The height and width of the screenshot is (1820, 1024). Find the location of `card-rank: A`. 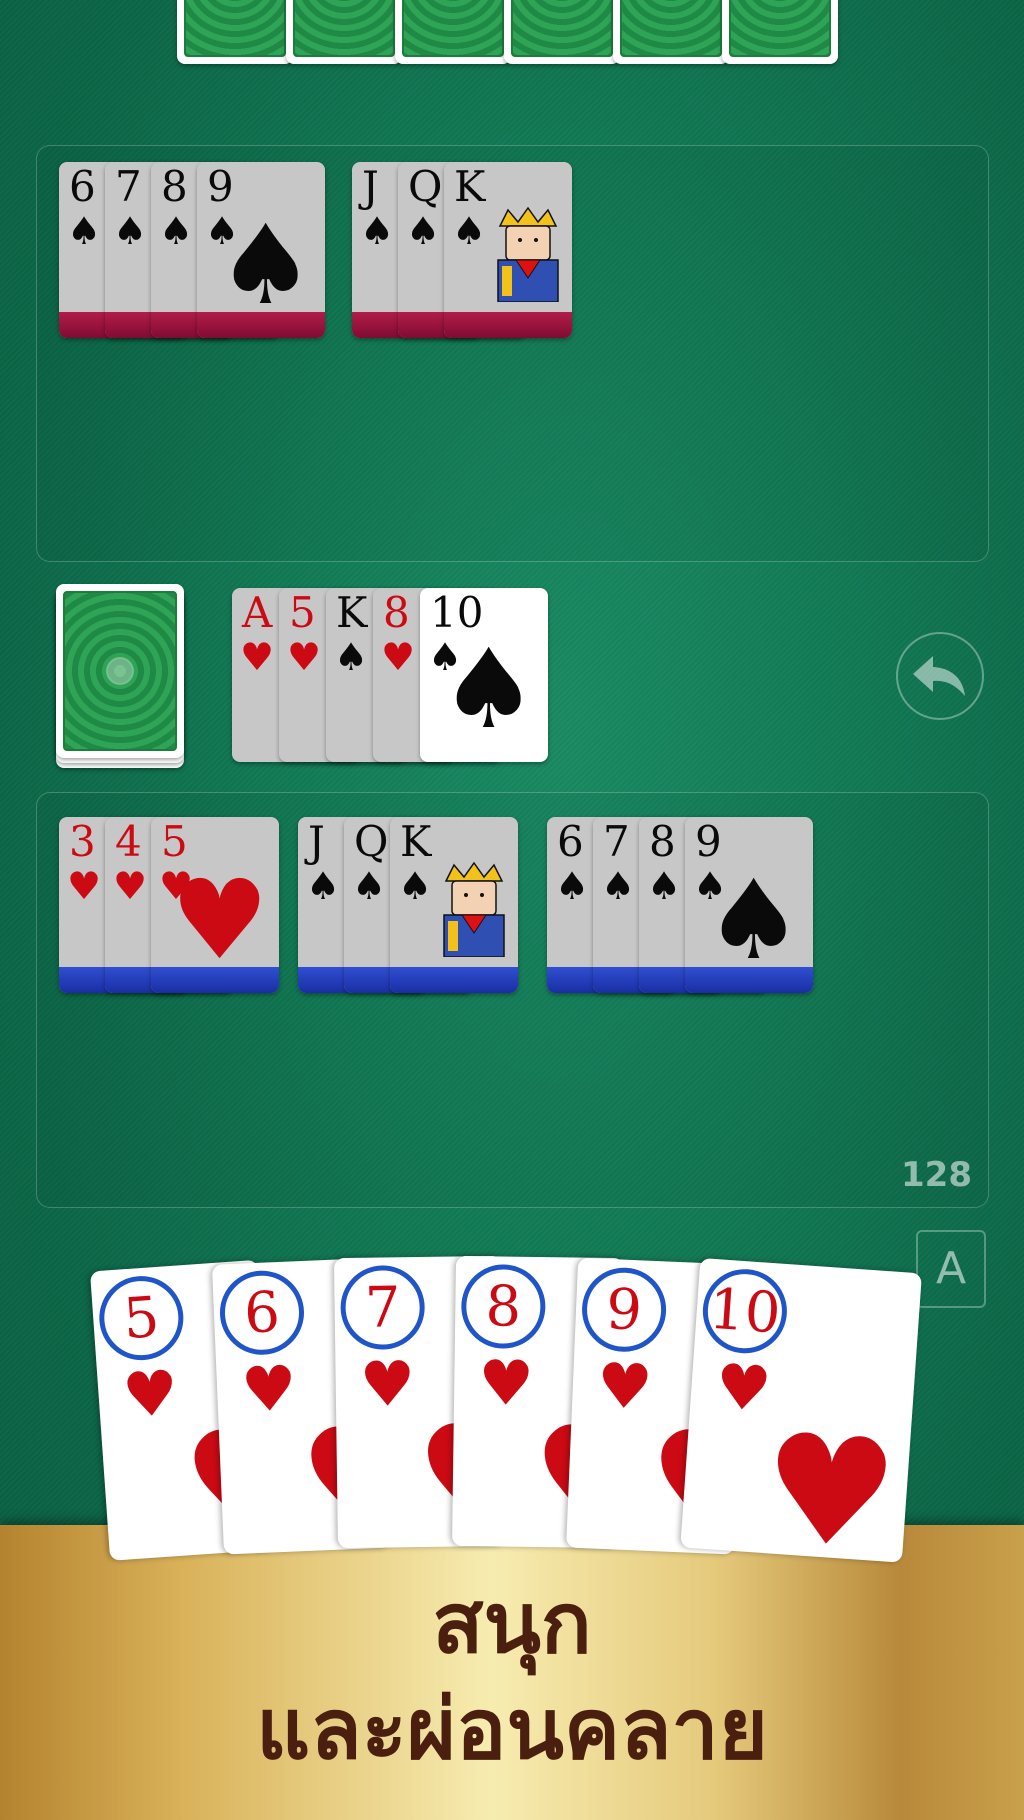

card-rank: A is located at coordinates (257, 612).